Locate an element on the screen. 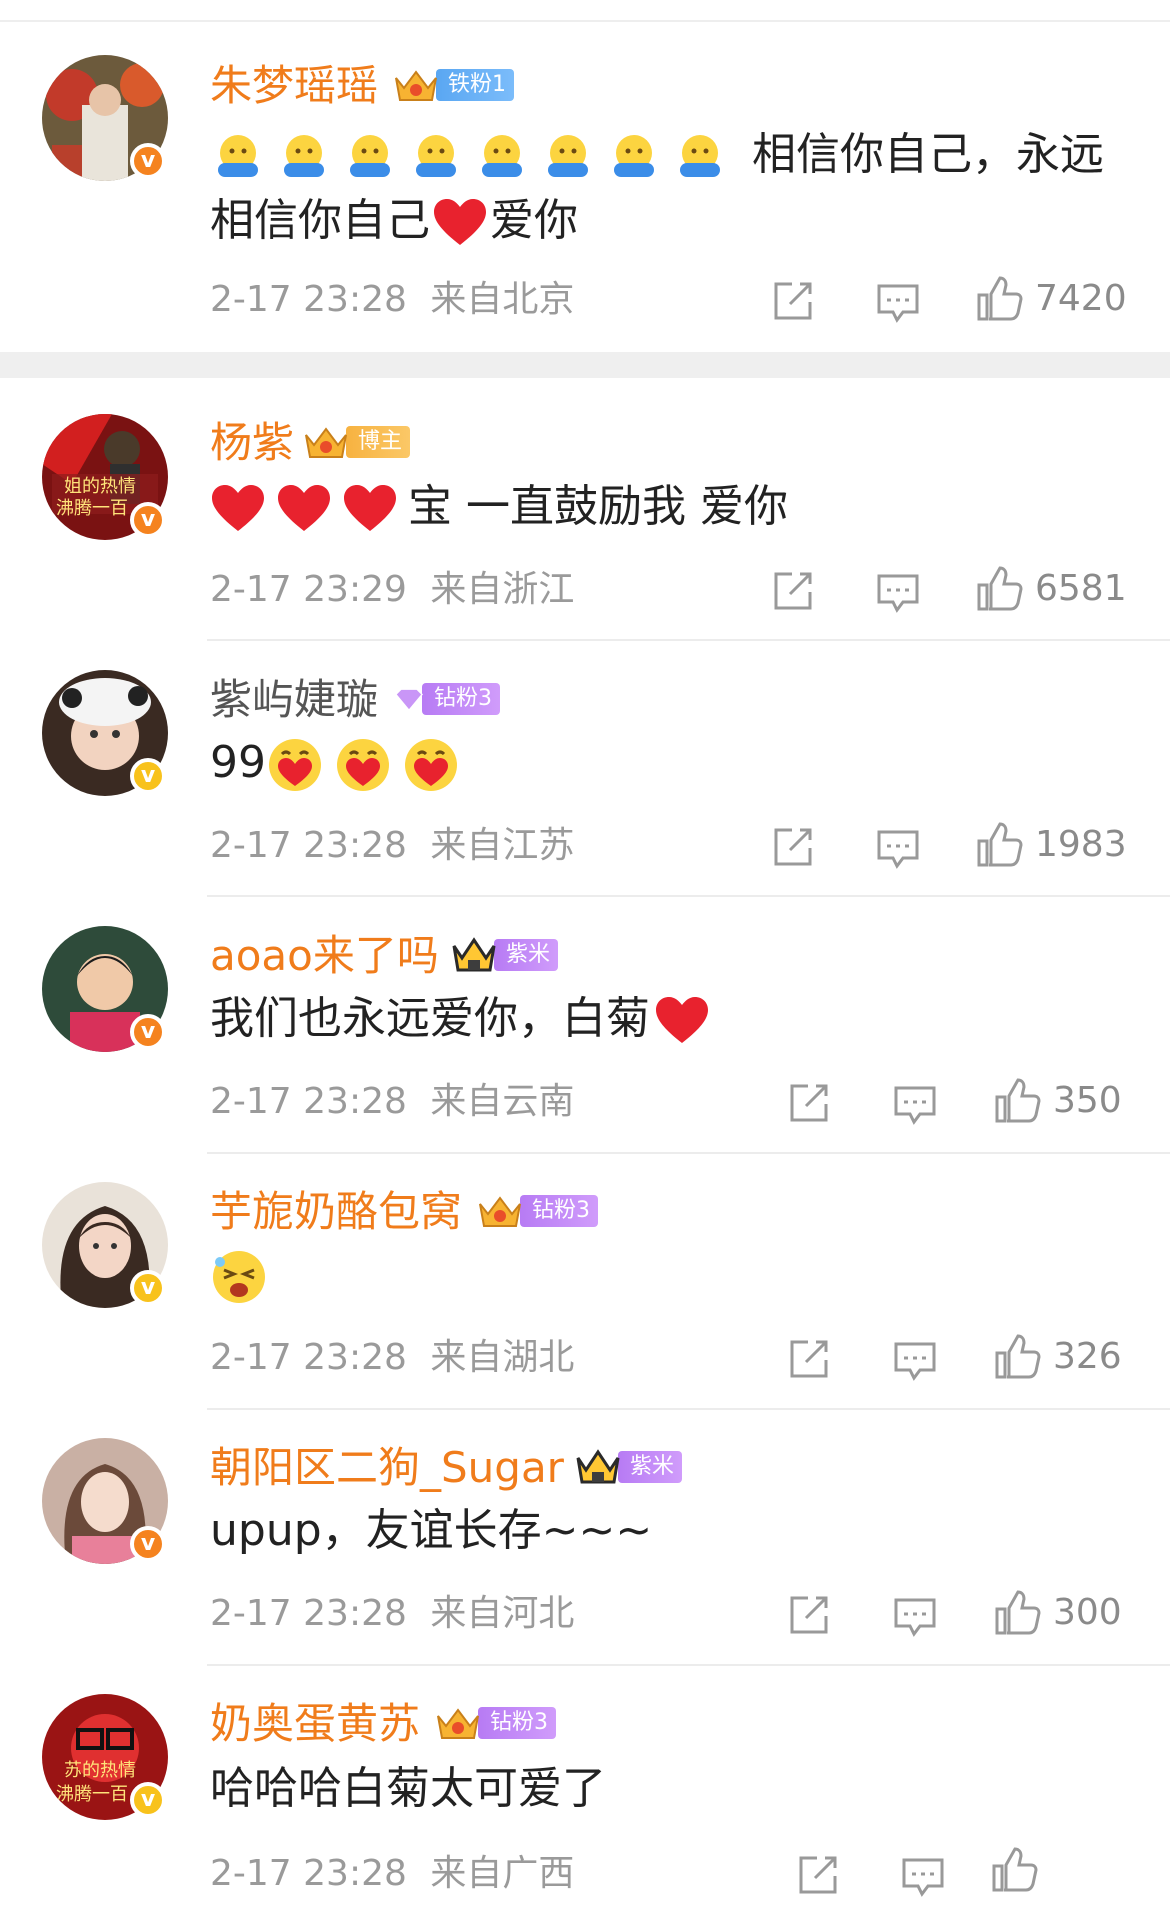 This screenshot has height=1922, width=1170. username: 杨紫 is located at coordinates (252, 443).